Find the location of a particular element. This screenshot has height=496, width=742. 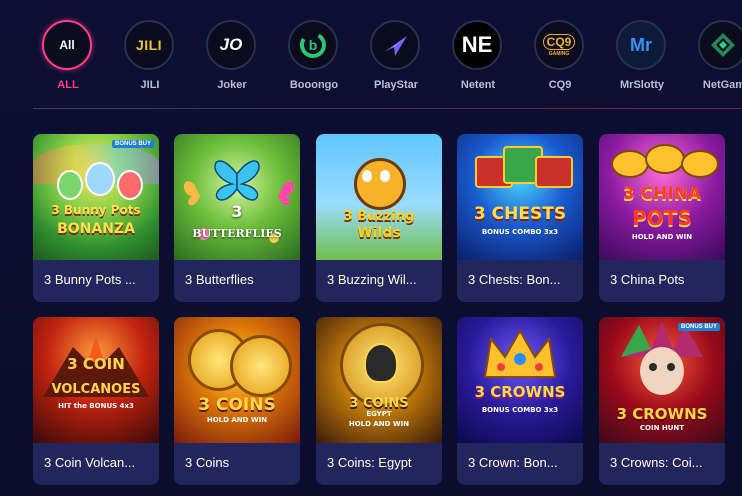

game-thumbnail-coins-egypt: 3 COINS EGYPT HOLD AND WIN is located at coordinates (379, 380).